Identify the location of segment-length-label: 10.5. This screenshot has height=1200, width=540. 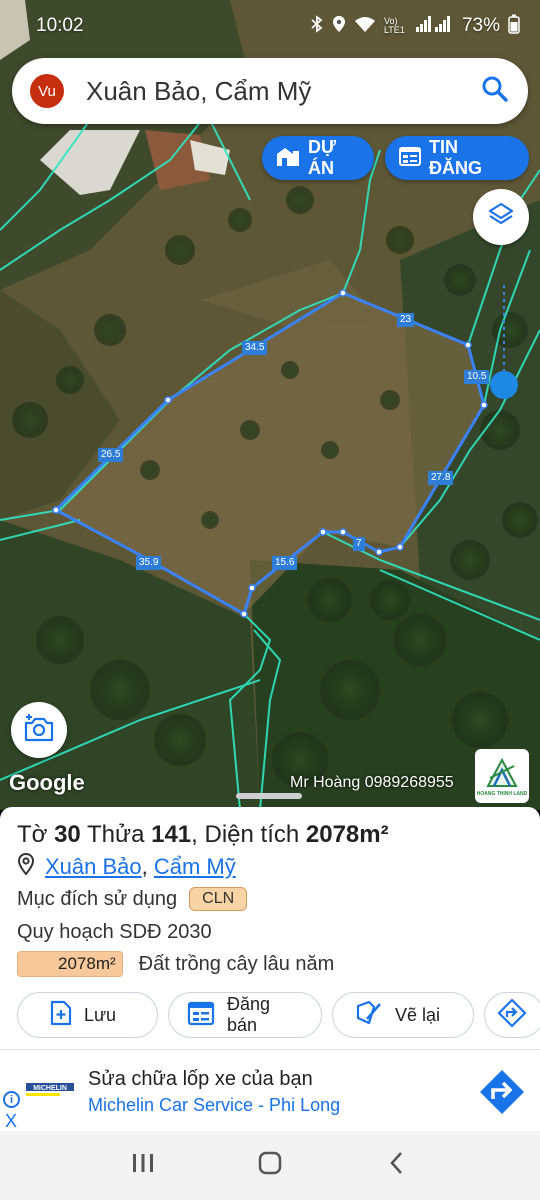
(477, 377).